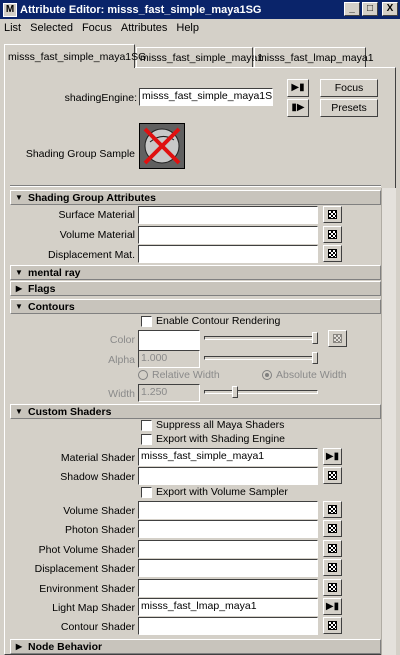 The image size is (400, 655). I want to click on photon-shader-field, so click(228, 529).